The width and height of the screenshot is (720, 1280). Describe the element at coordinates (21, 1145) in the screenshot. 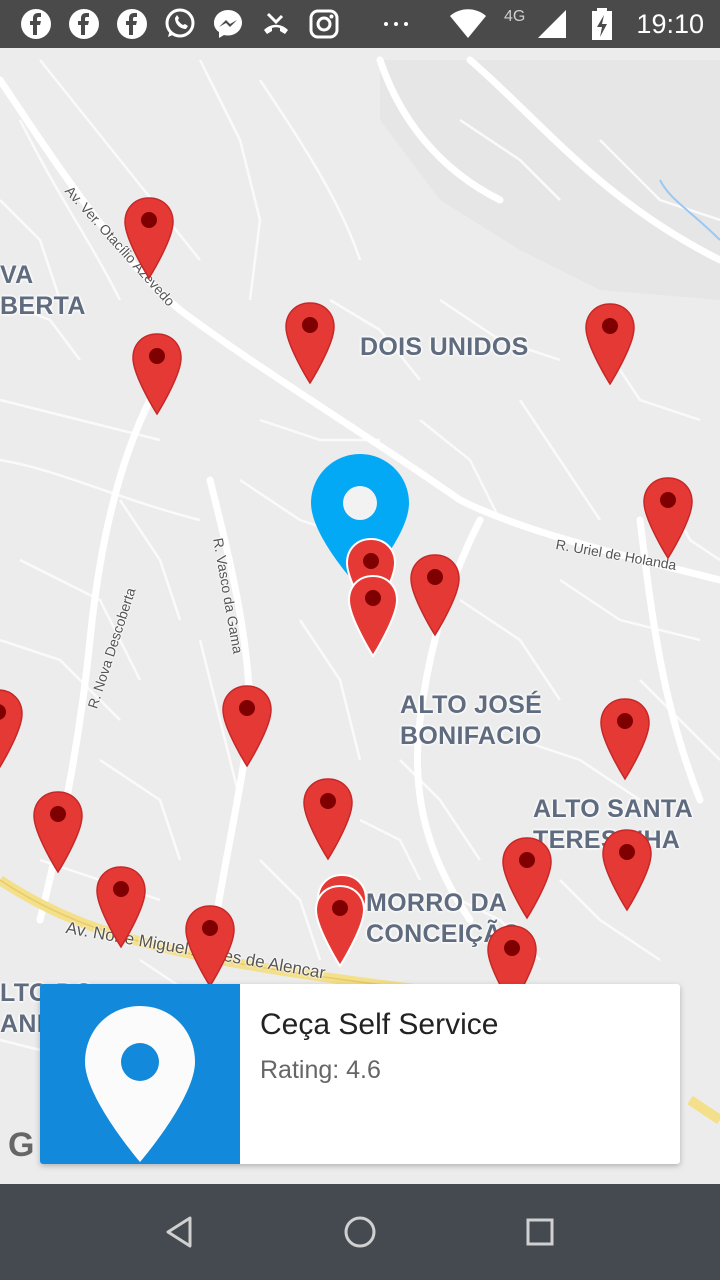

I see `google-logo: G` at that location.